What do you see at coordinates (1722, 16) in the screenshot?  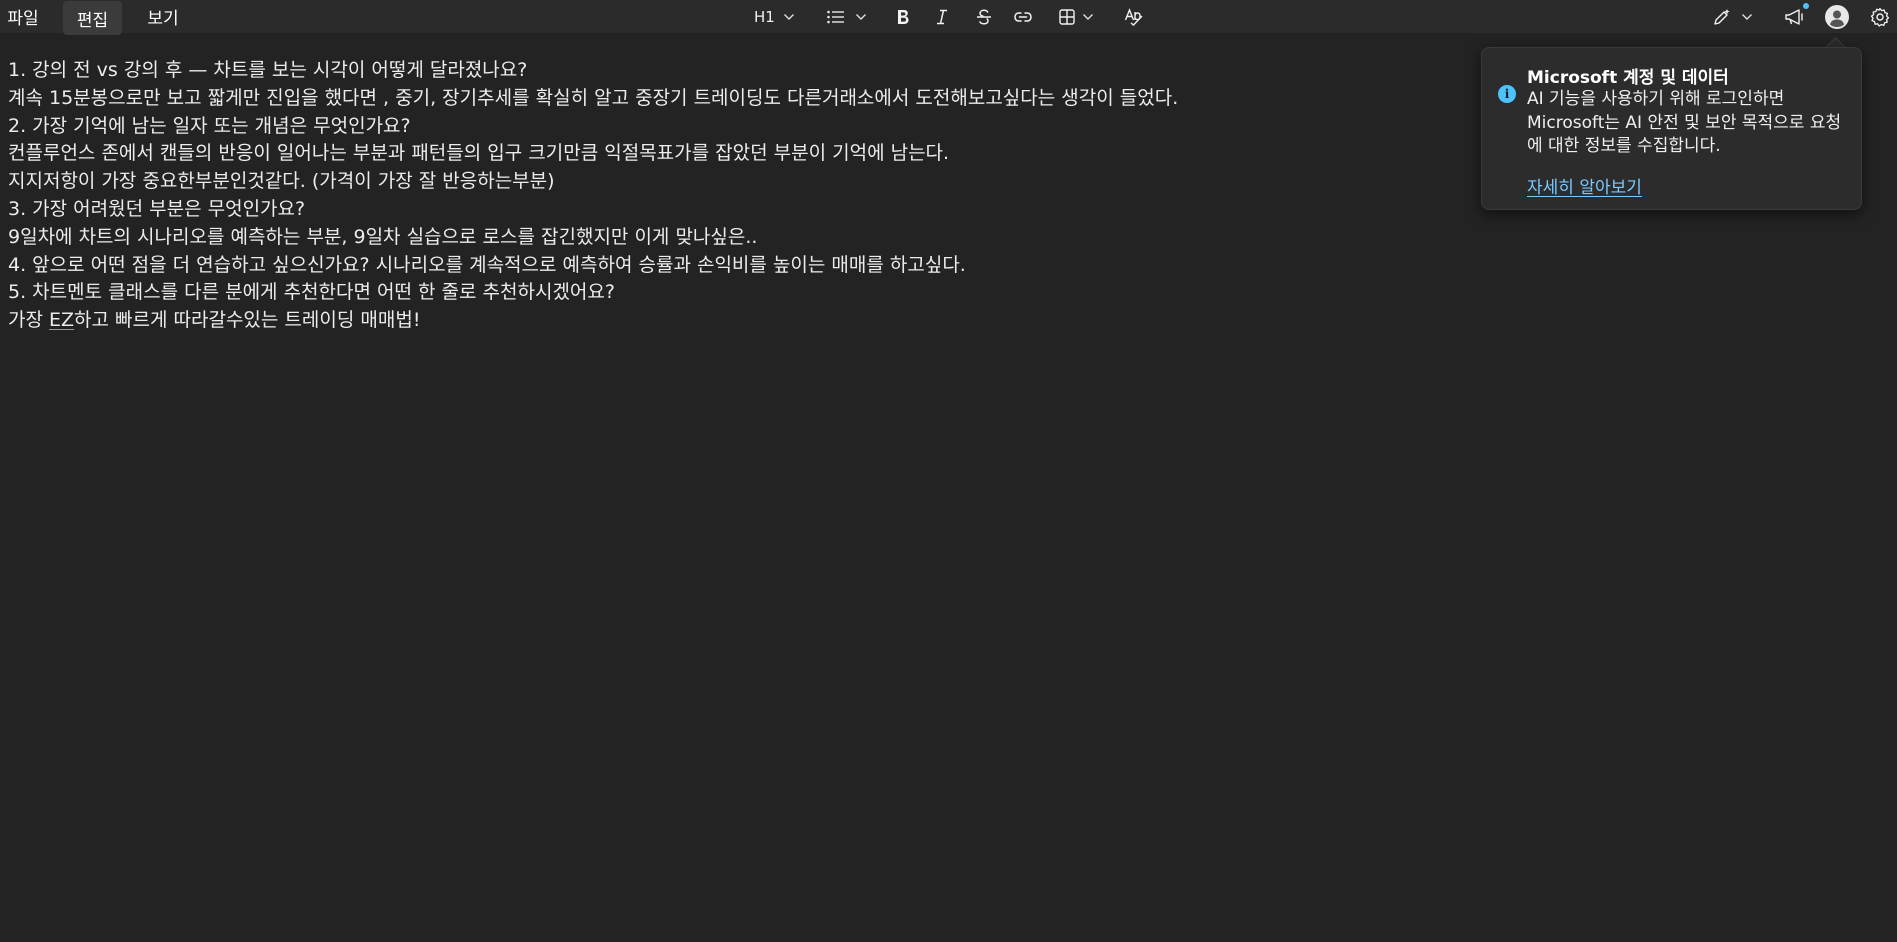 I see `copilot-pen-icon` at bounding box center [1722, 16].